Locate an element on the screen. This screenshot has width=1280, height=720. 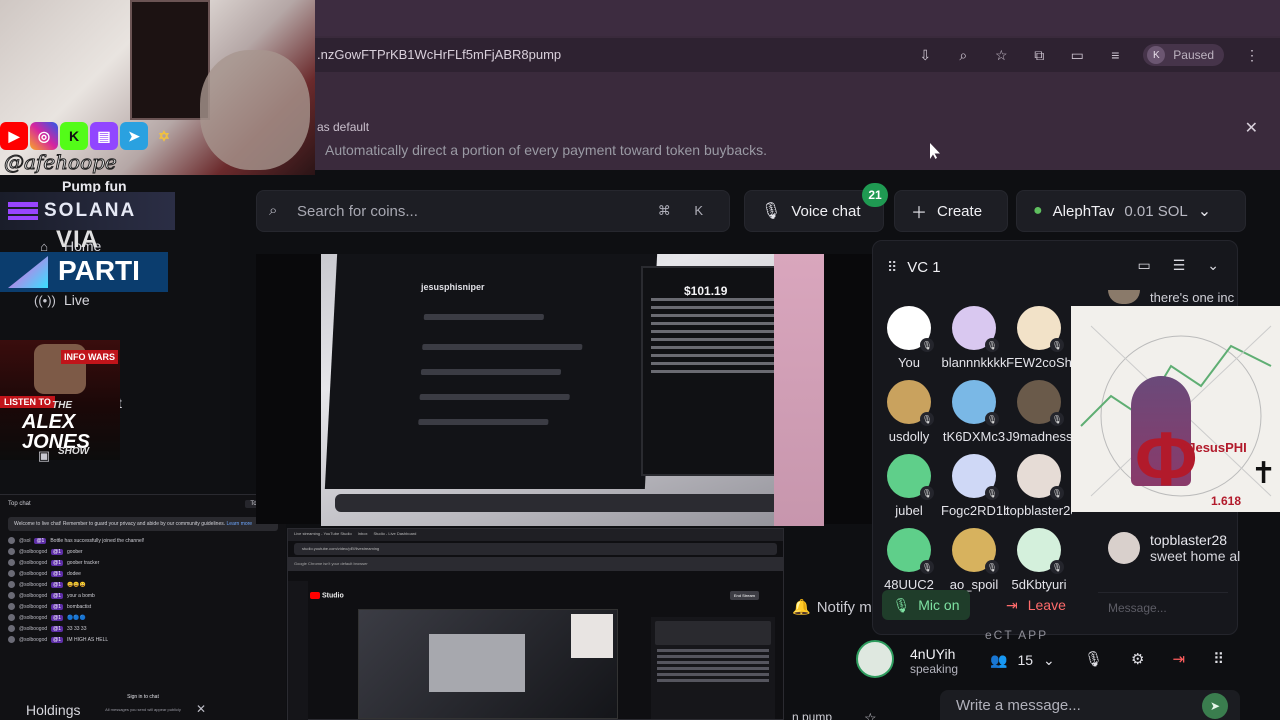
listen-to-label: LISTEN TO is located at coordinates (27, 402).